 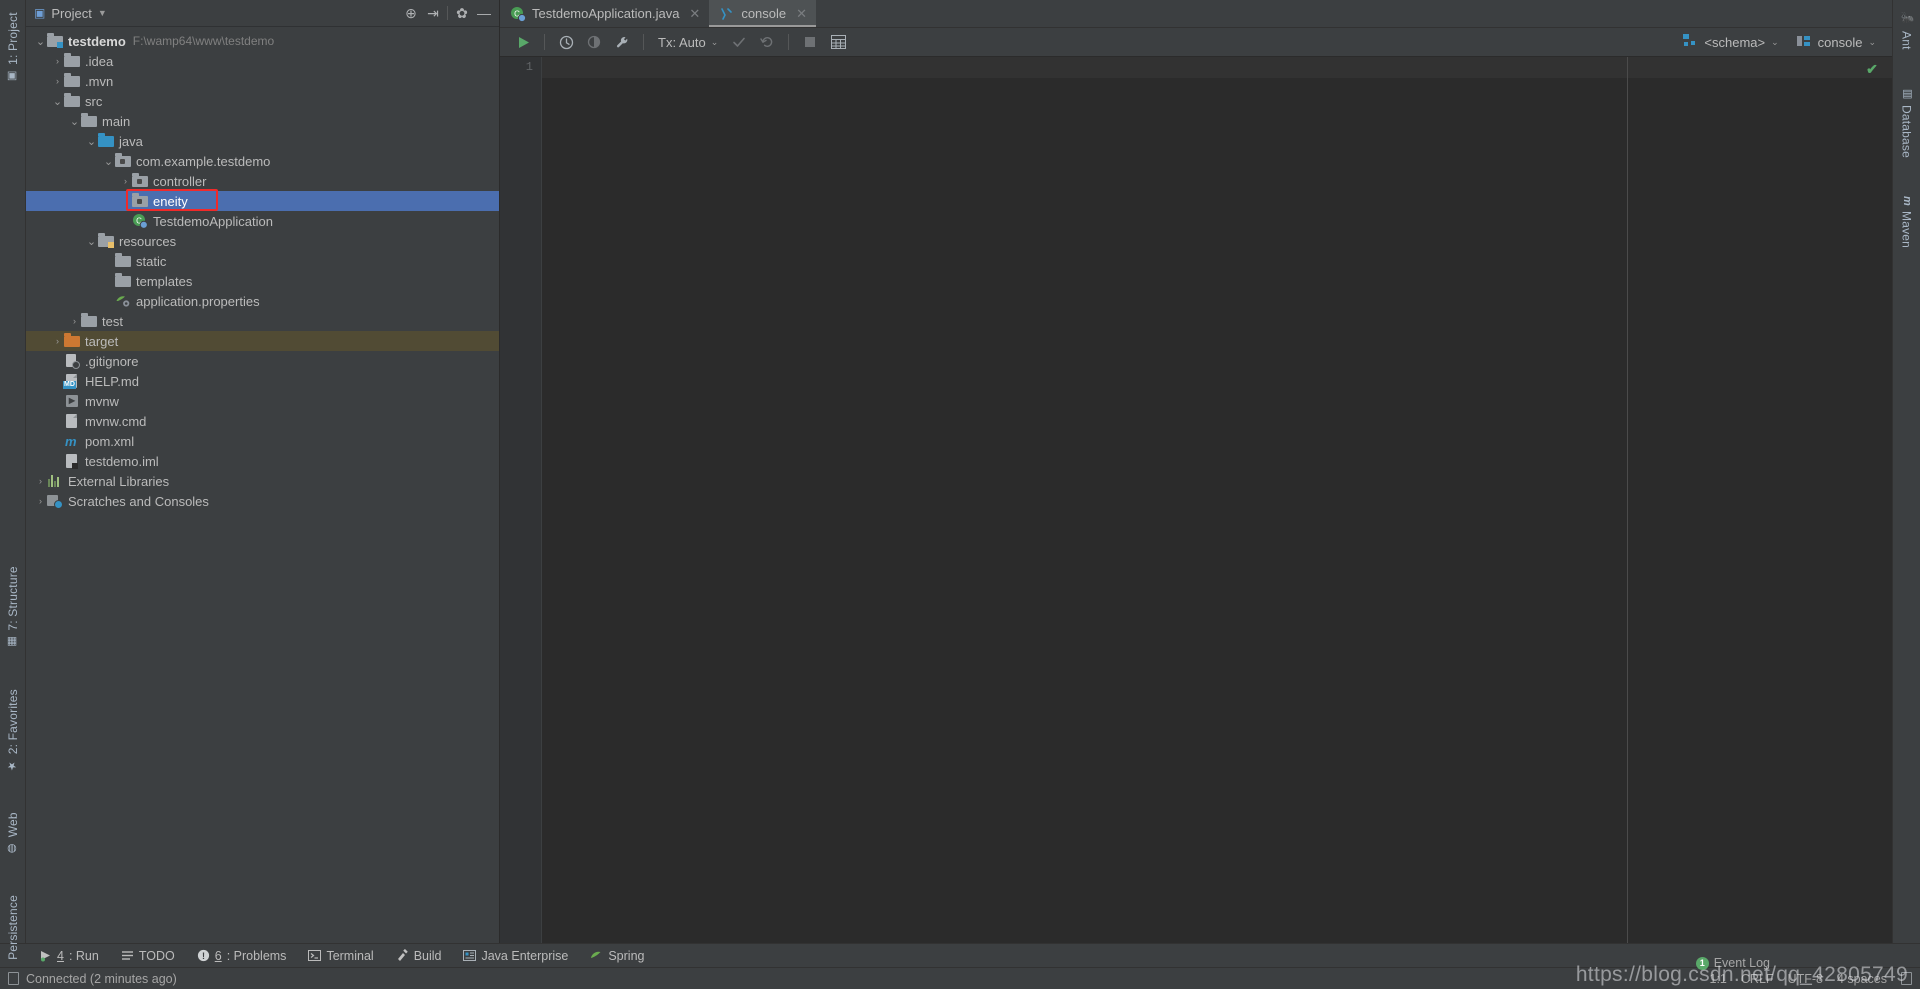 What do you see at coordinates (262, 341) in the screenshot?
I see `tree-node-target: › target` at bounding box center [262, 341].